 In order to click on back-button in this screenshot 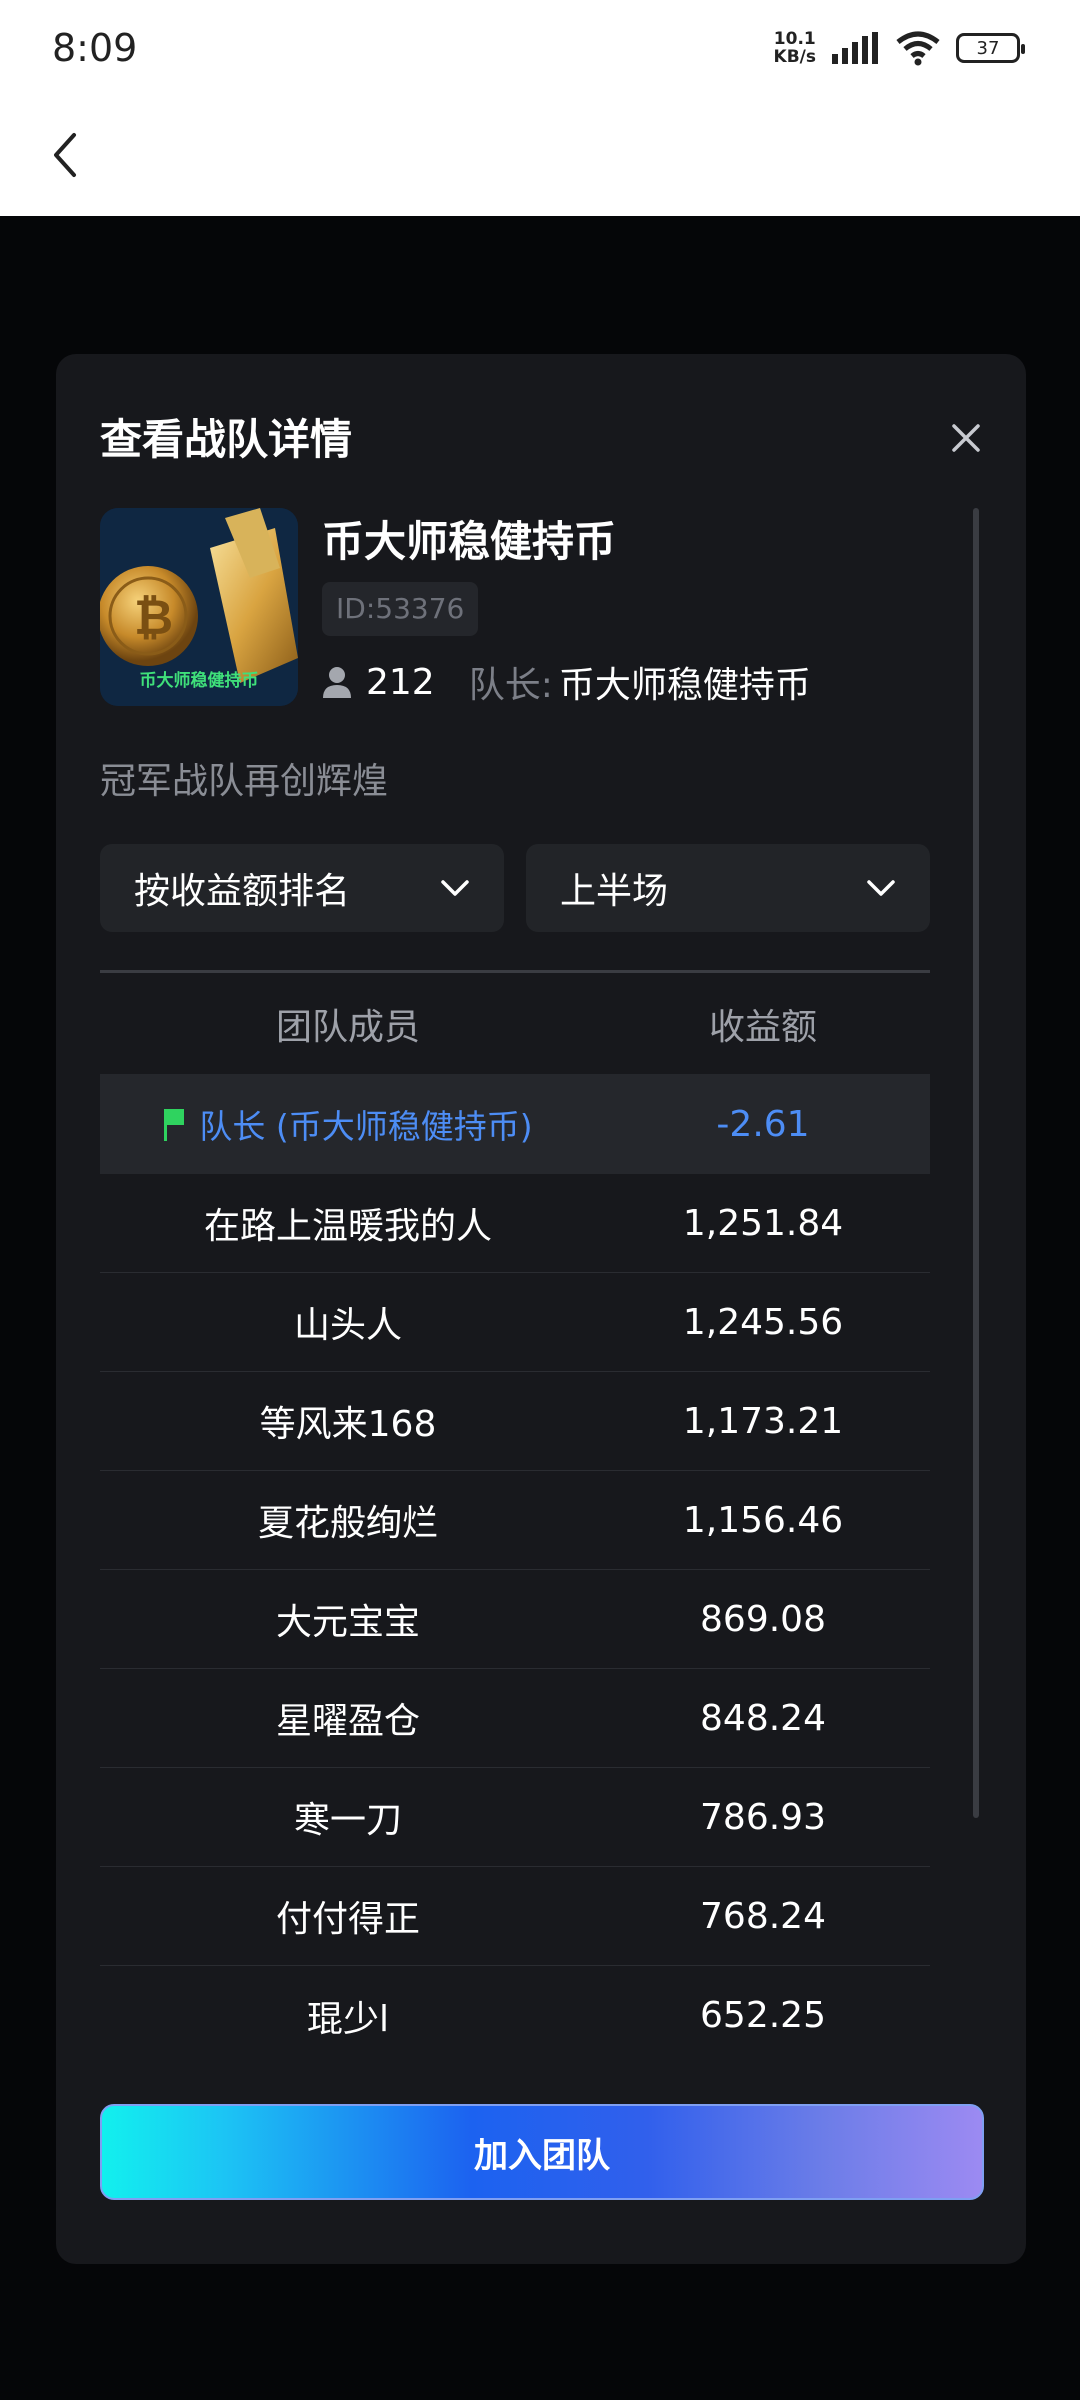, I will do `click(65, 155)`.